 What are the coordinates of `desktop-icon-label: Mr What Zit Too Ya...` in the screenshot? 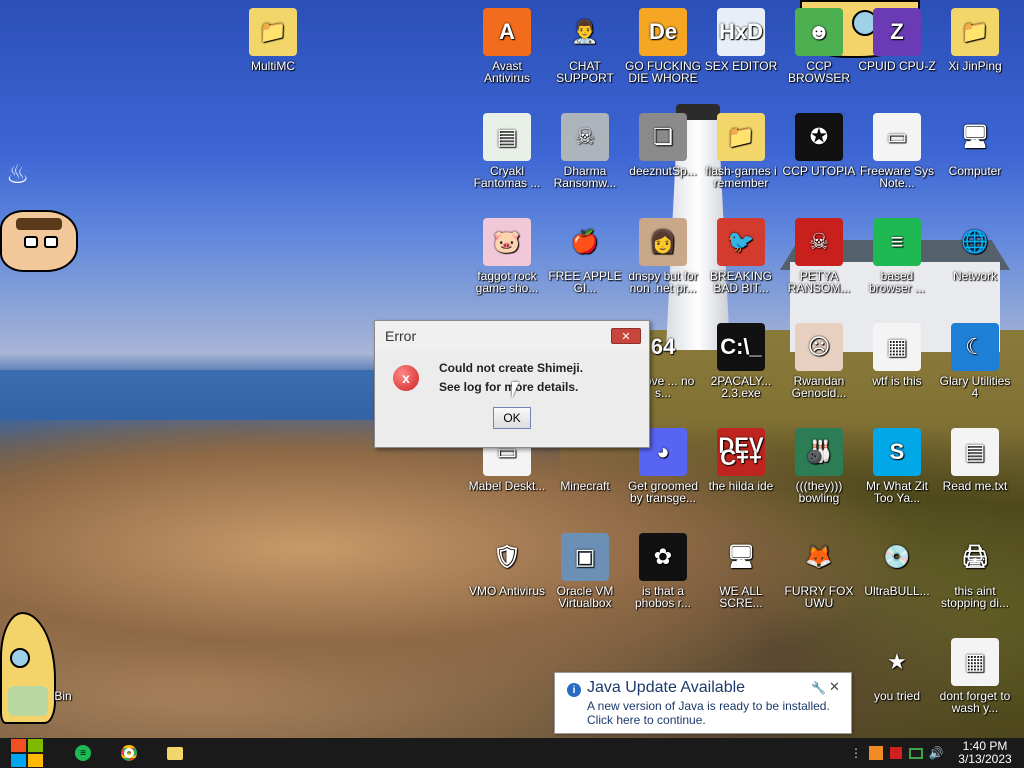 It's located at (897, 492).